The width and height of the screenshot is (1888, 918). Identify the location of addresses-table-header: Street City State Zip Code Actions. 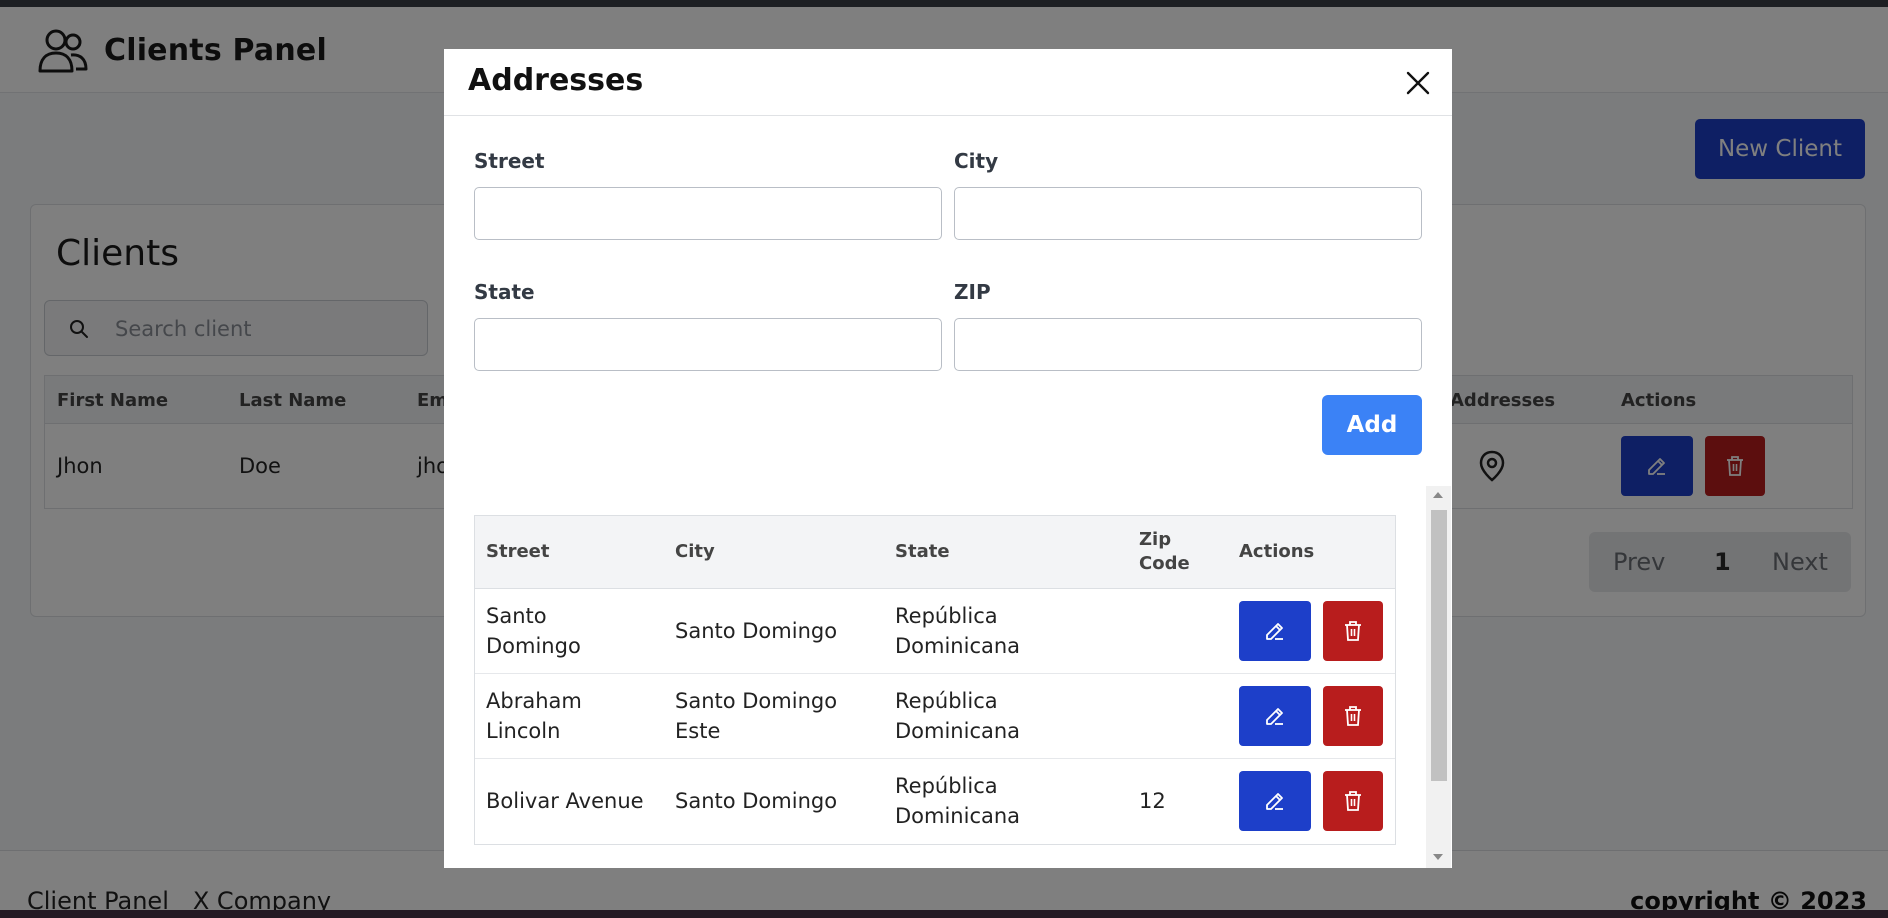
(935, 552).